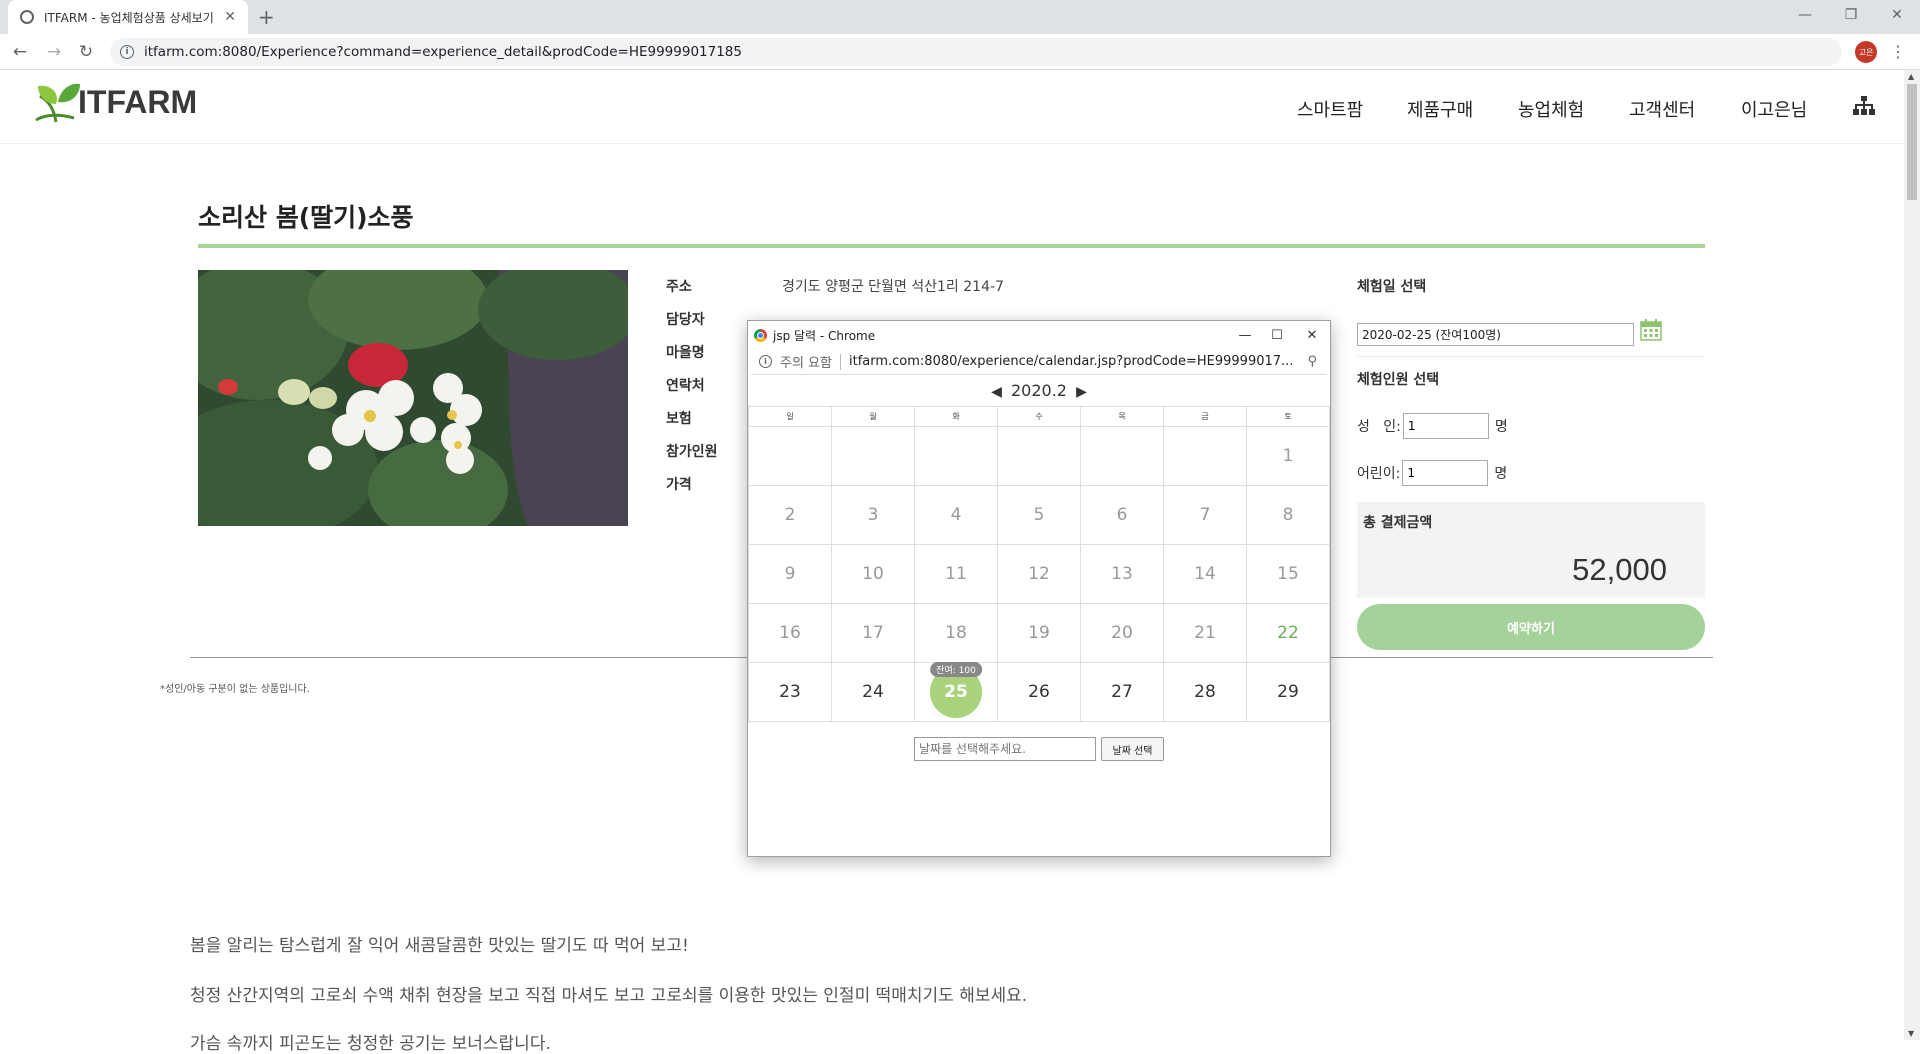 This screenshot has height=1054, width=1920. What do you see at coordinates (1330, 109) in the screenshot?
I see `nav-smartfarm: 스마트팜` at bounding box center [1330, 109].